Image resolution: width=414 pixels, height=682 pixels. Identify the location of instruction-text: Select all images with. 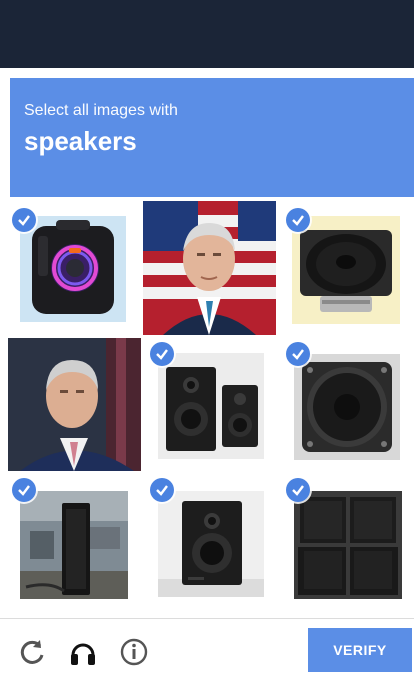
(101, 110).